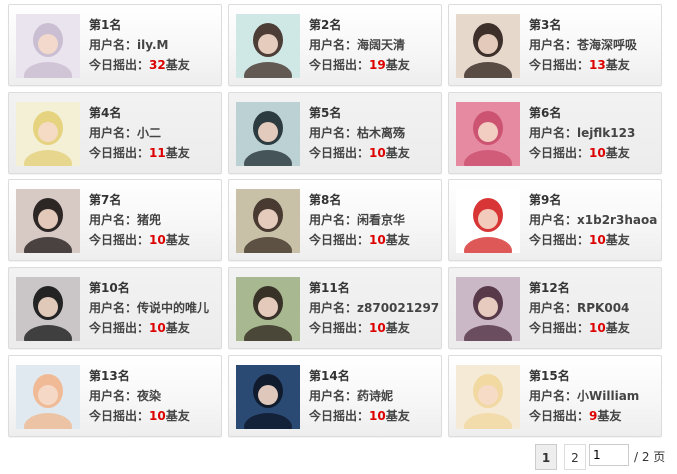 The height and width of the screenshot is (474, 677). I want to click on username-line: 用户名：夜染, so click(139, 396).